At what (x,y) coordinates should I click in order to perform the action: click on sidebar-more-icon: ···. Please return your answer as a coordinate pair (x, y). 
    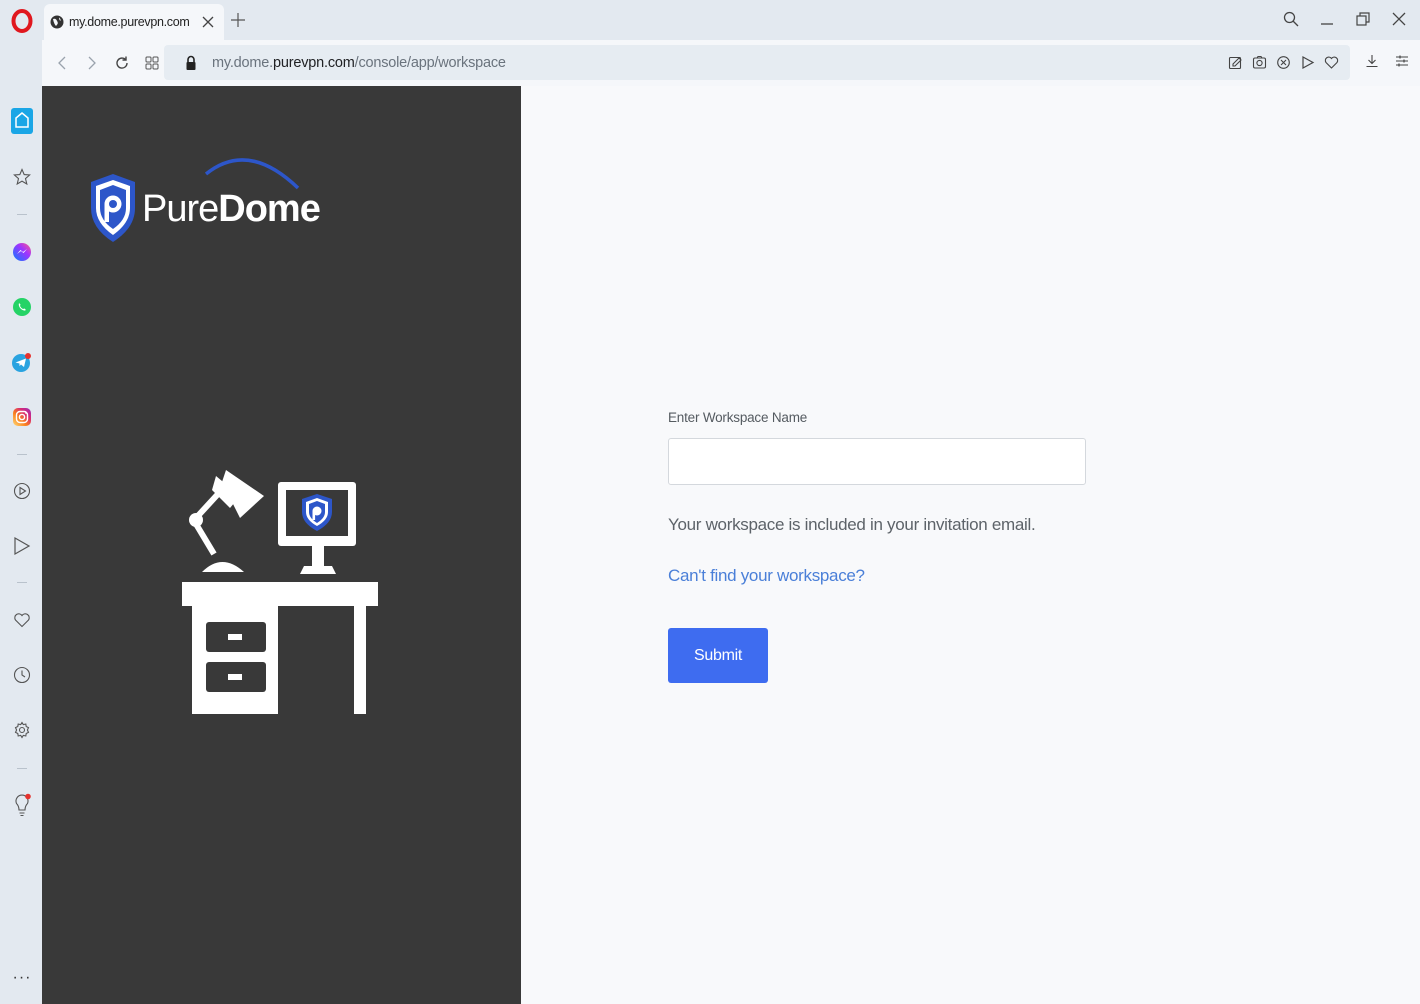
    Looking at the image, I should click on (22, 979).